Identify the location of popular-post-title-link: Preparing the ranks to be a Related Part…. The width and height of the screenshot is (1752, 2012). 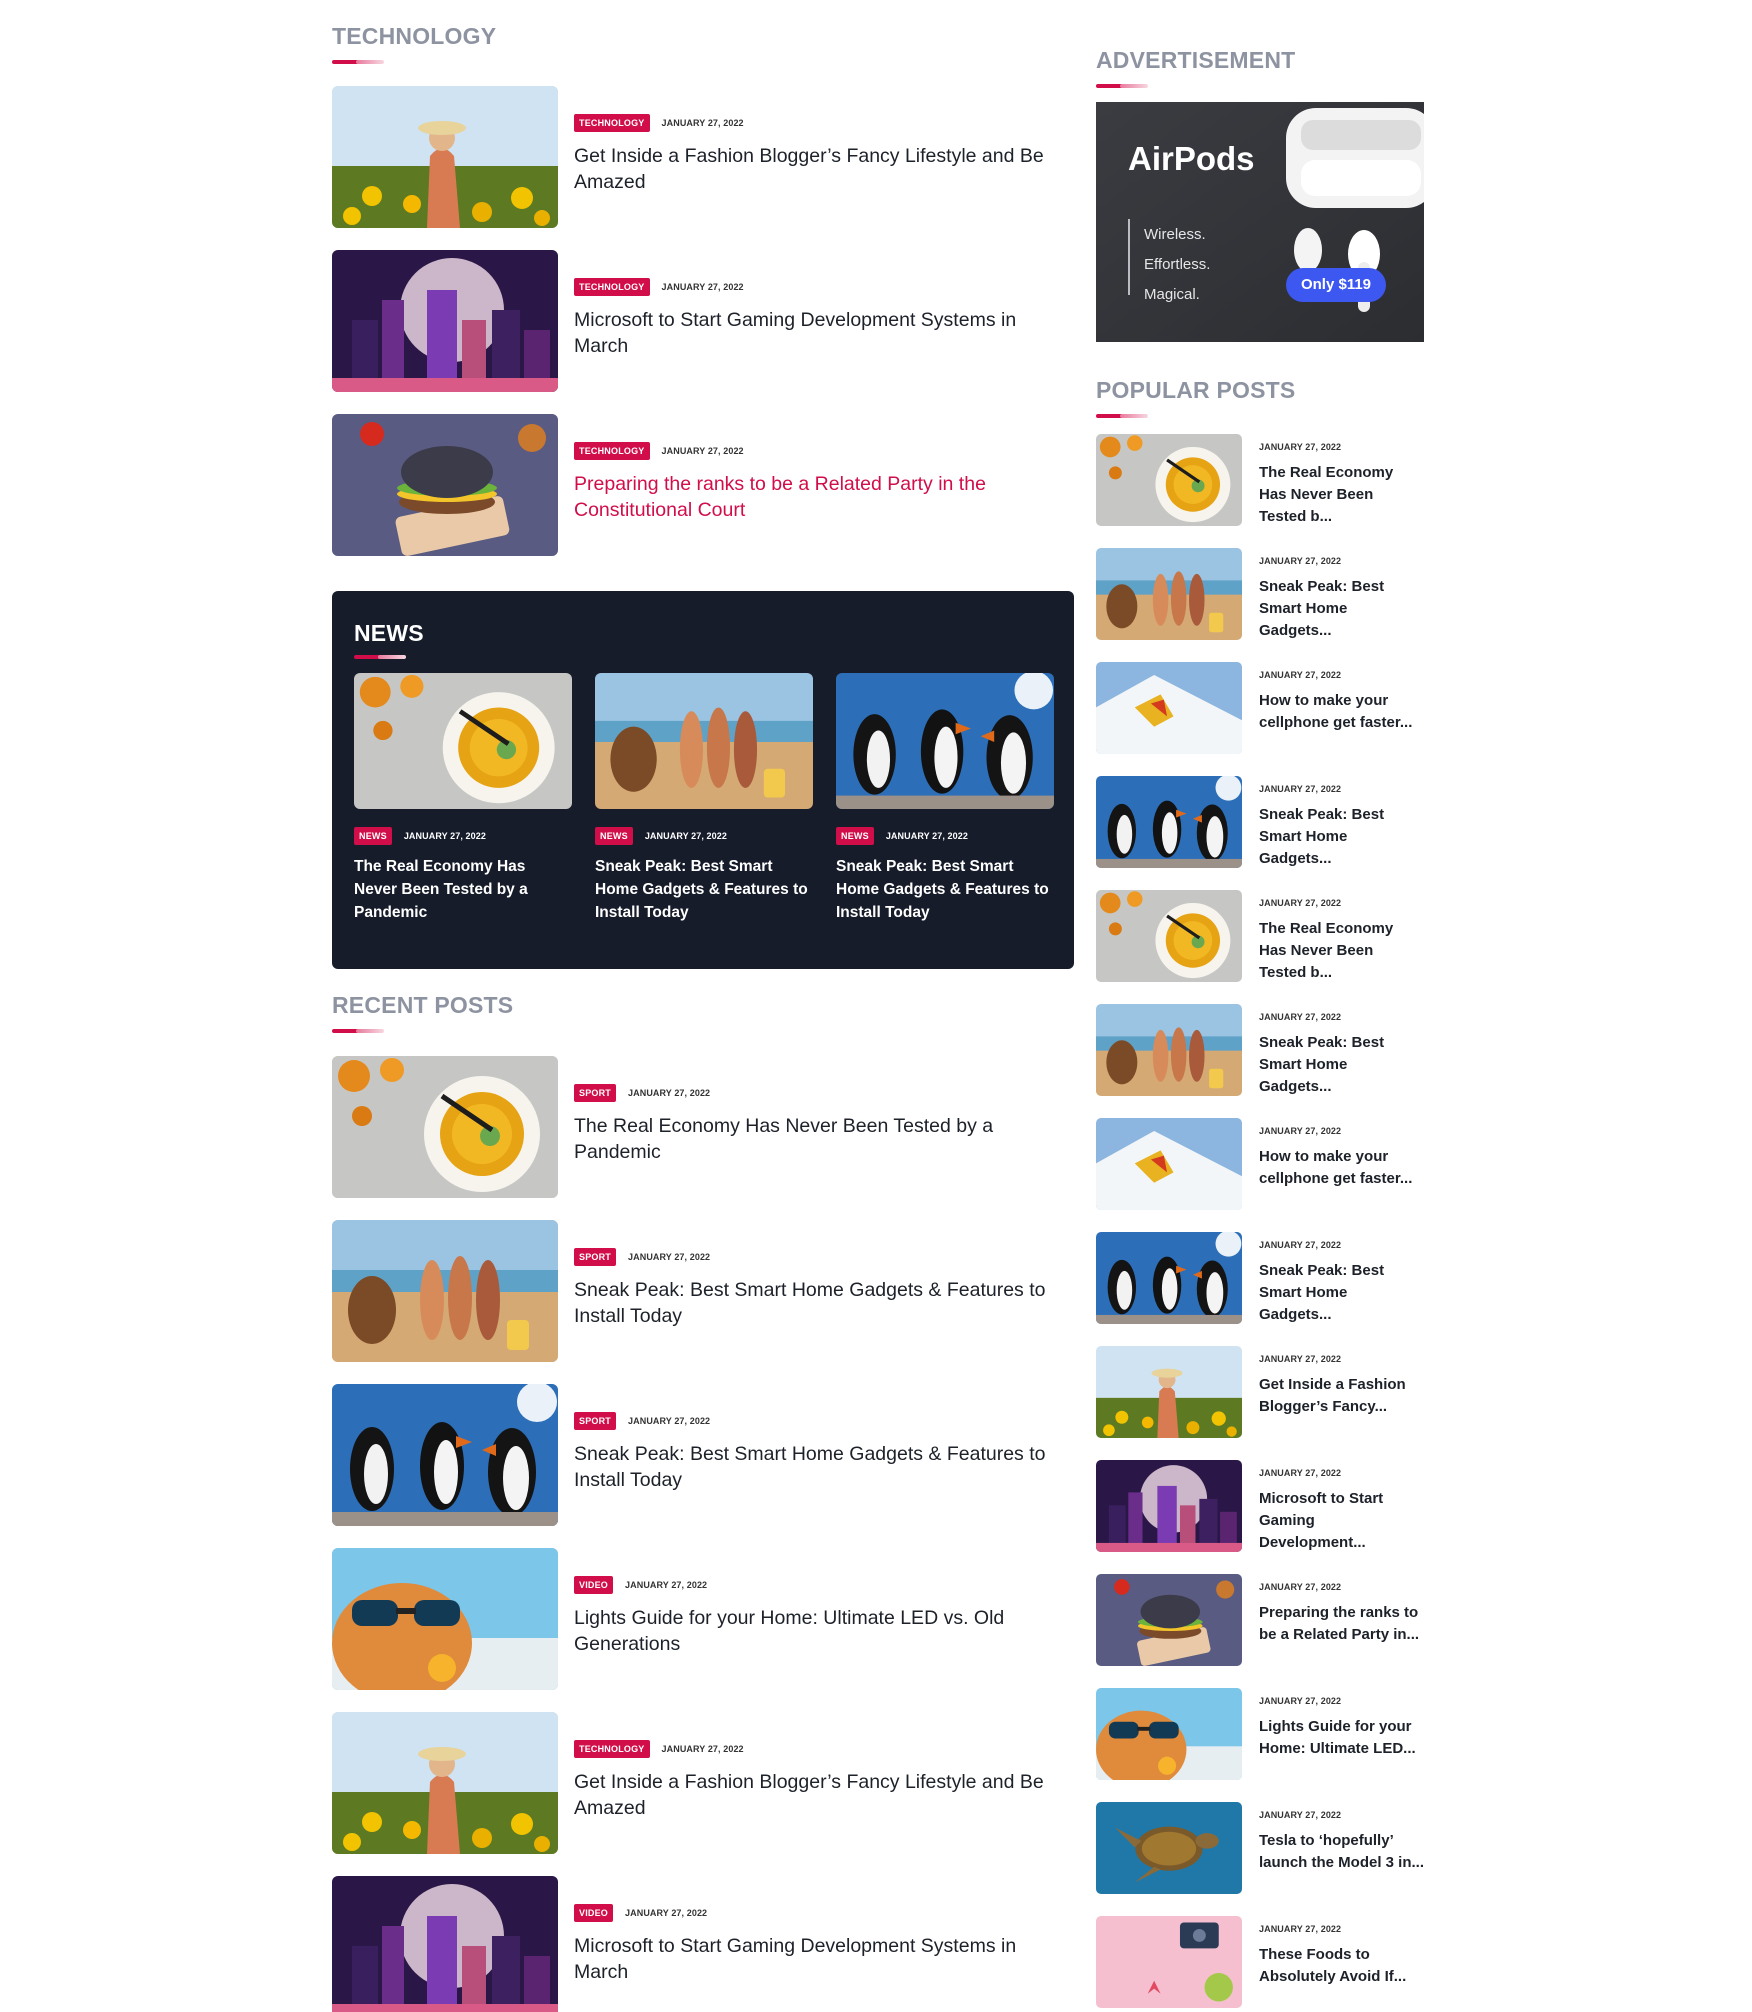
(1341, 1624).